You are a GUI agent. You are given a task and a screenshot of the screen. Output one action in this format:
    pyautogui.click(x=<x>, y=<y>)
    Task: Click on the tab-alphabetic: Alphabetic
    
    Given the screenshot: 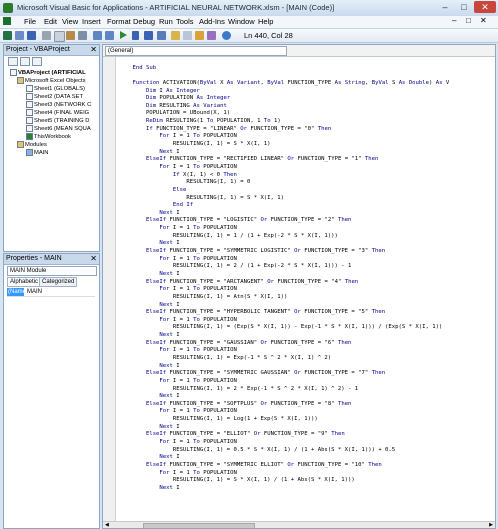 What is the action you would take?
    pyautogui.click(x=24, y=282)
    